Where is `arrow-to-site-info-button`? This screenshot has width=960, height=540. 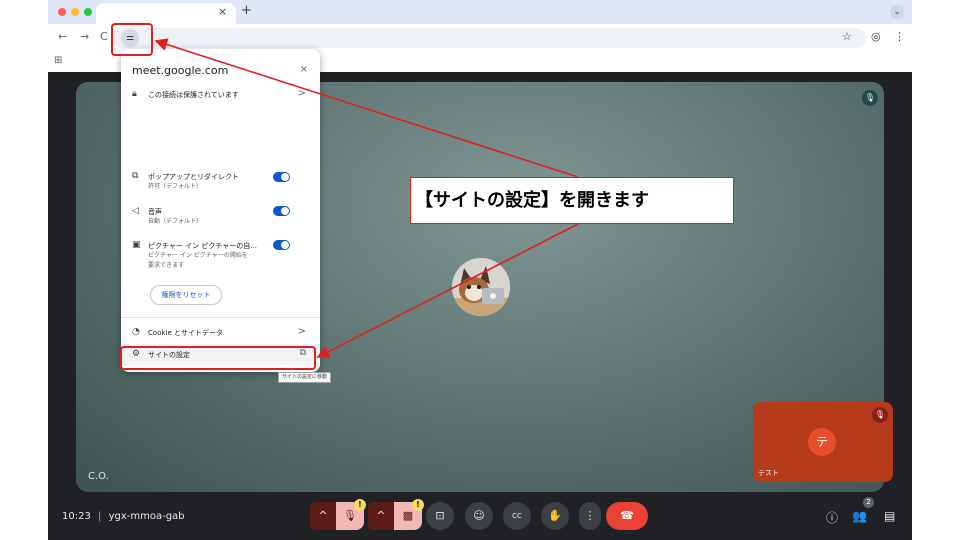
arrow-to-site-info-button is located at coordinates (366, 108).